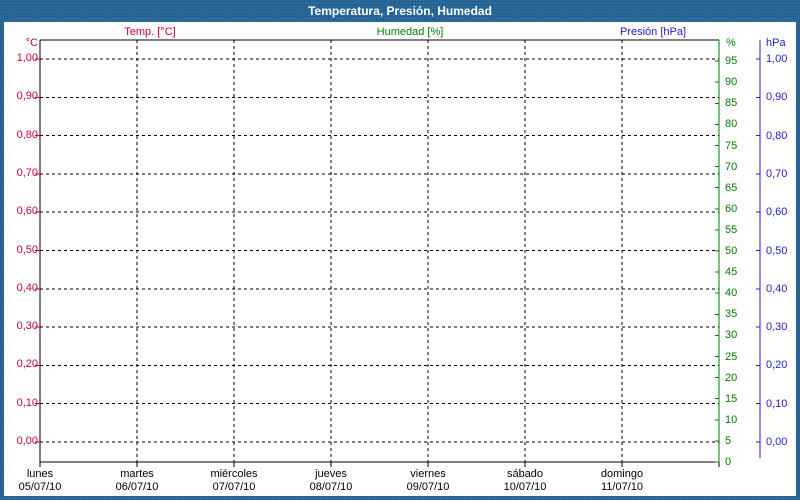 This screenshot has width=800, height=500. I want to click on left-axis-tick-label: 1,00, so click(27, 58).